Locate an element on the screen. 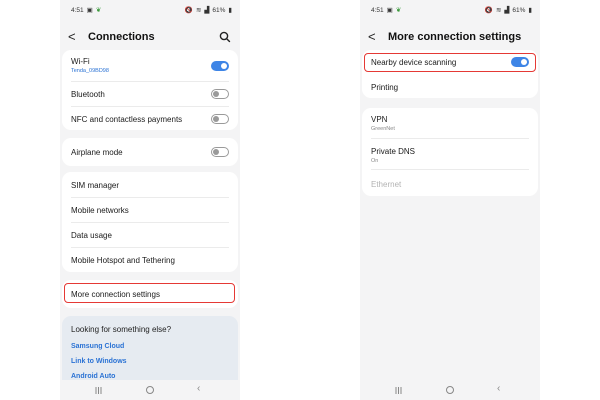 Image resolution: width=600 pixels, height=400 pixels. mobile-networks-label: Mobile networks is located at coordinates (100, 210).